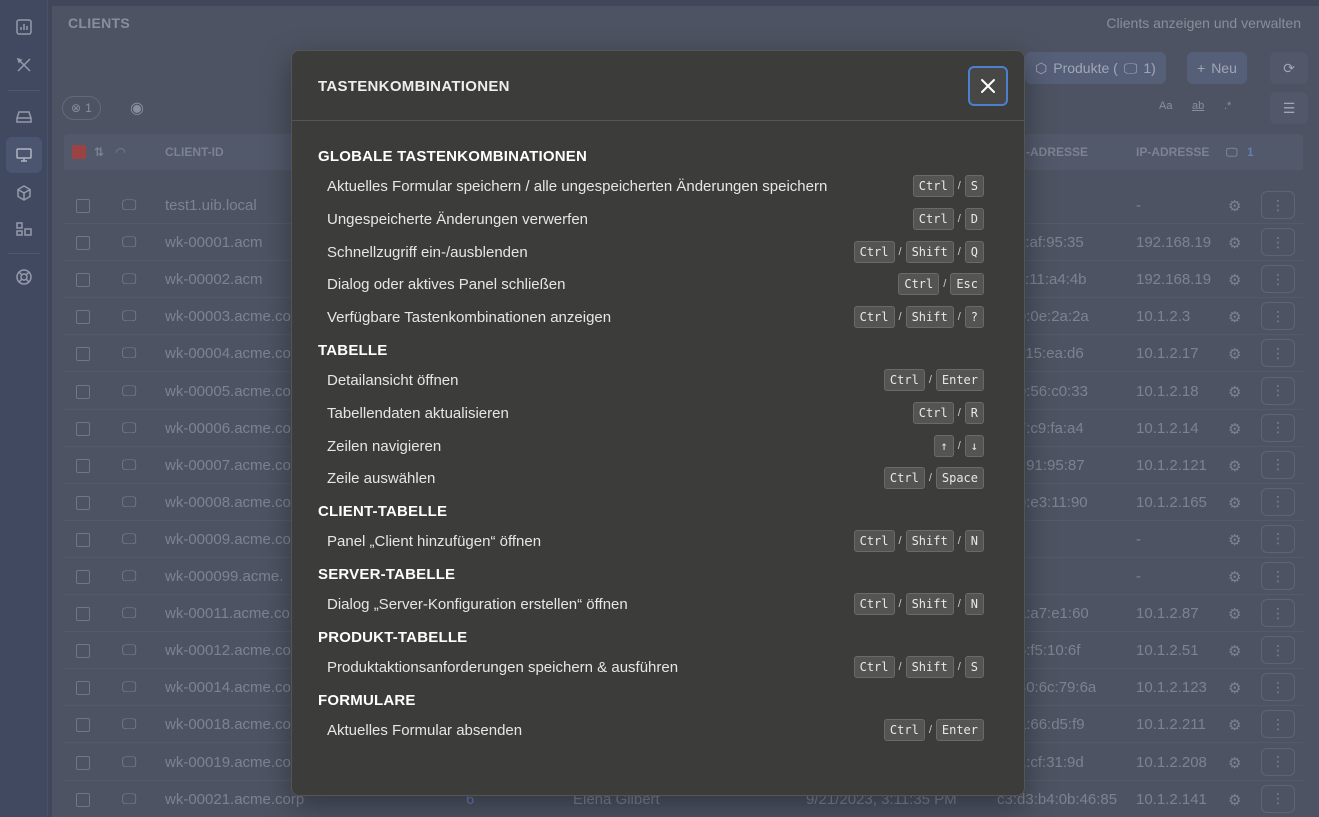 The width and height of the screenshot is (1319, 817). I want to click on key-cap: ?, so click(974, 317).